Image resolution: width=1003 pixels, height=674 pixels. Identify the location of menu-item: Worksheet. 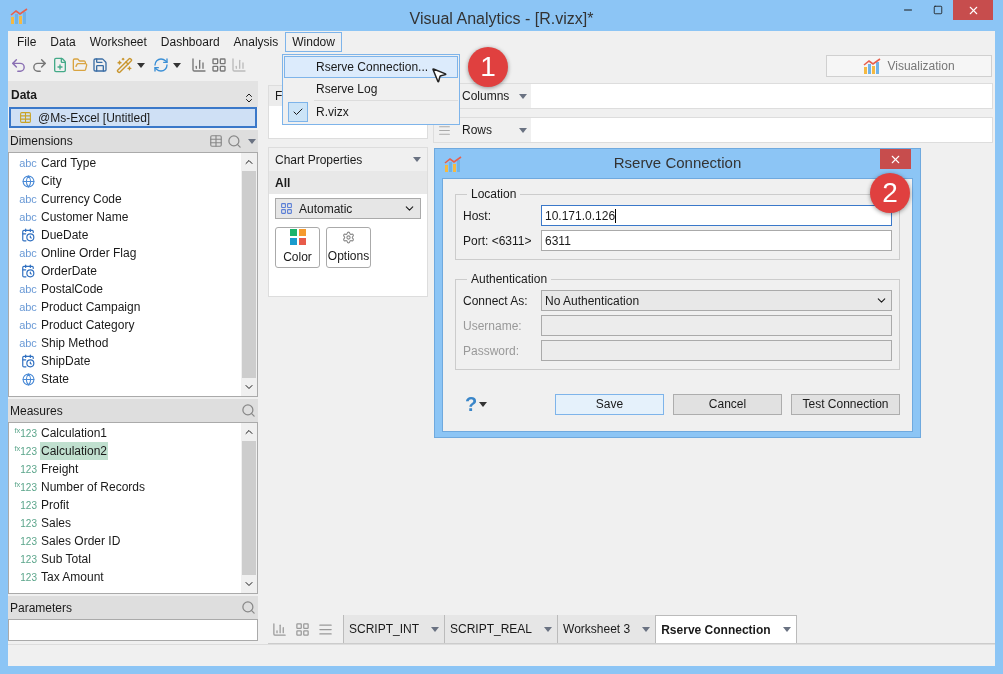
(118, 42).